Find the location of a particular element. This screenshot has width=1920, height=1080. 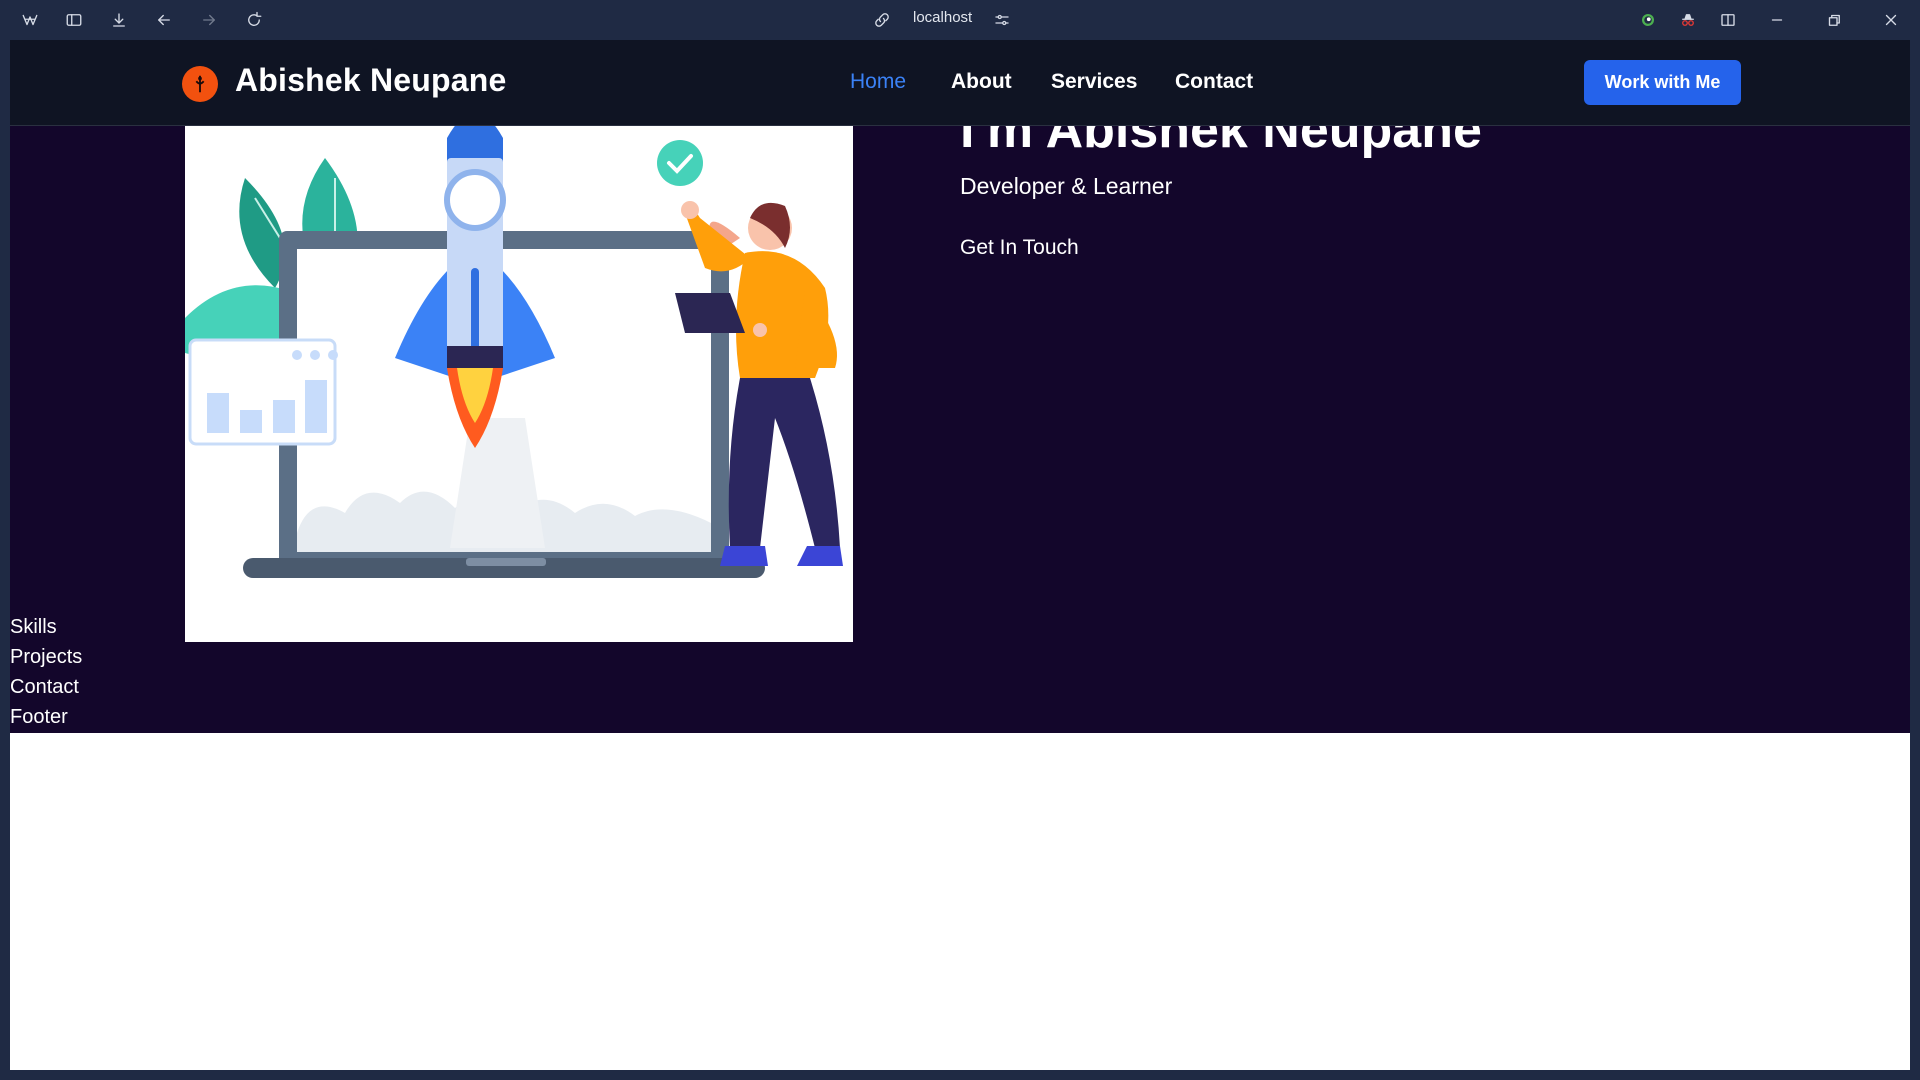

nav-about: About is located at coordinates (981, 82).